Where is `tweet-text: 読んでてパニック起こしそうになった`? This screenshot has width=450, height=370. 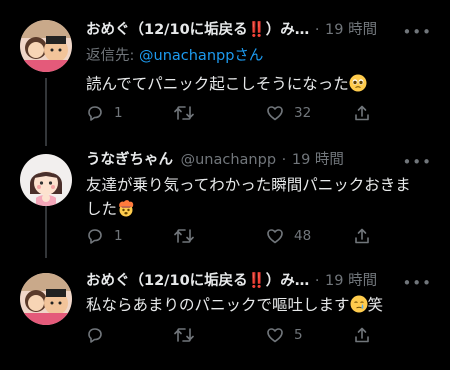 tweet-text: 読んでてパニック起こしそうになった is located at coordinates (256, 84).